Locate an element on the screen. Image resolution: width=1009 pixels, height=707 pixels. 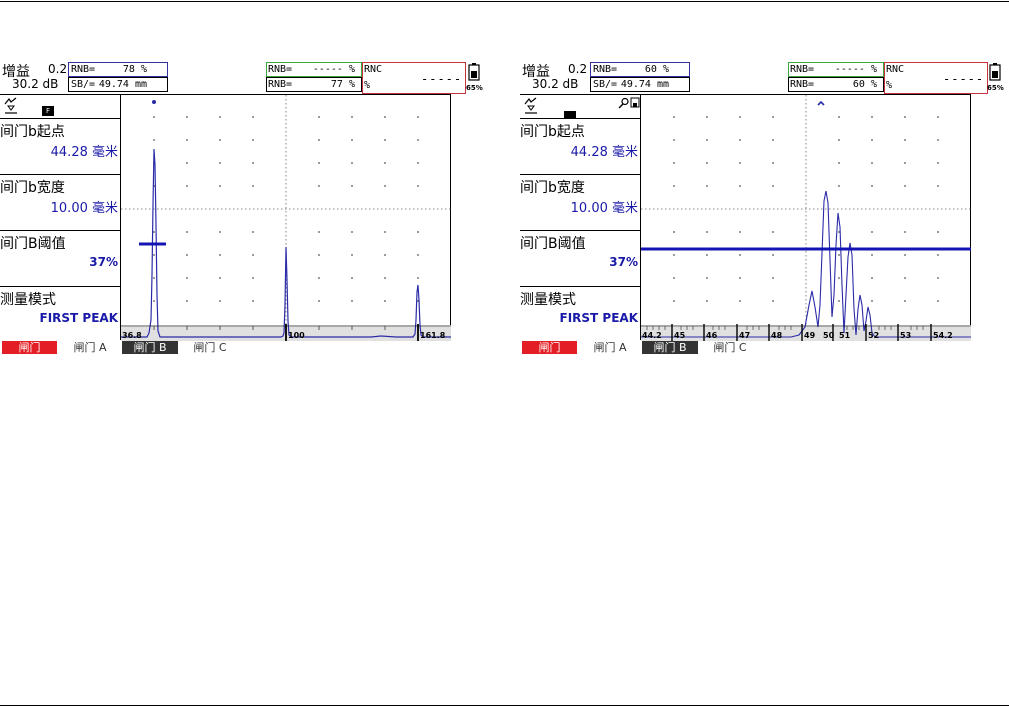
axis-tick-label: 54.2 is located at coordinates (943, 335).